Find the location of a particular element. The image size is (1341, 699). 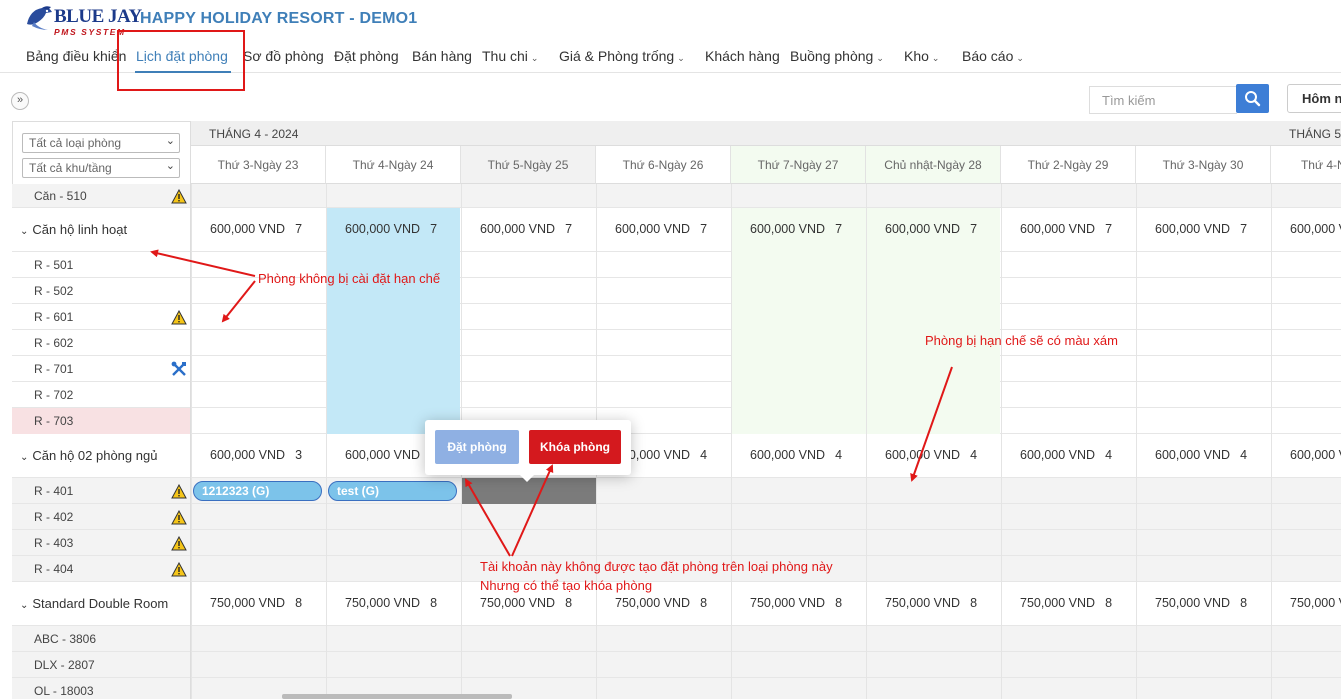

room-name: R - 403 is located at coordinates (53, 543).